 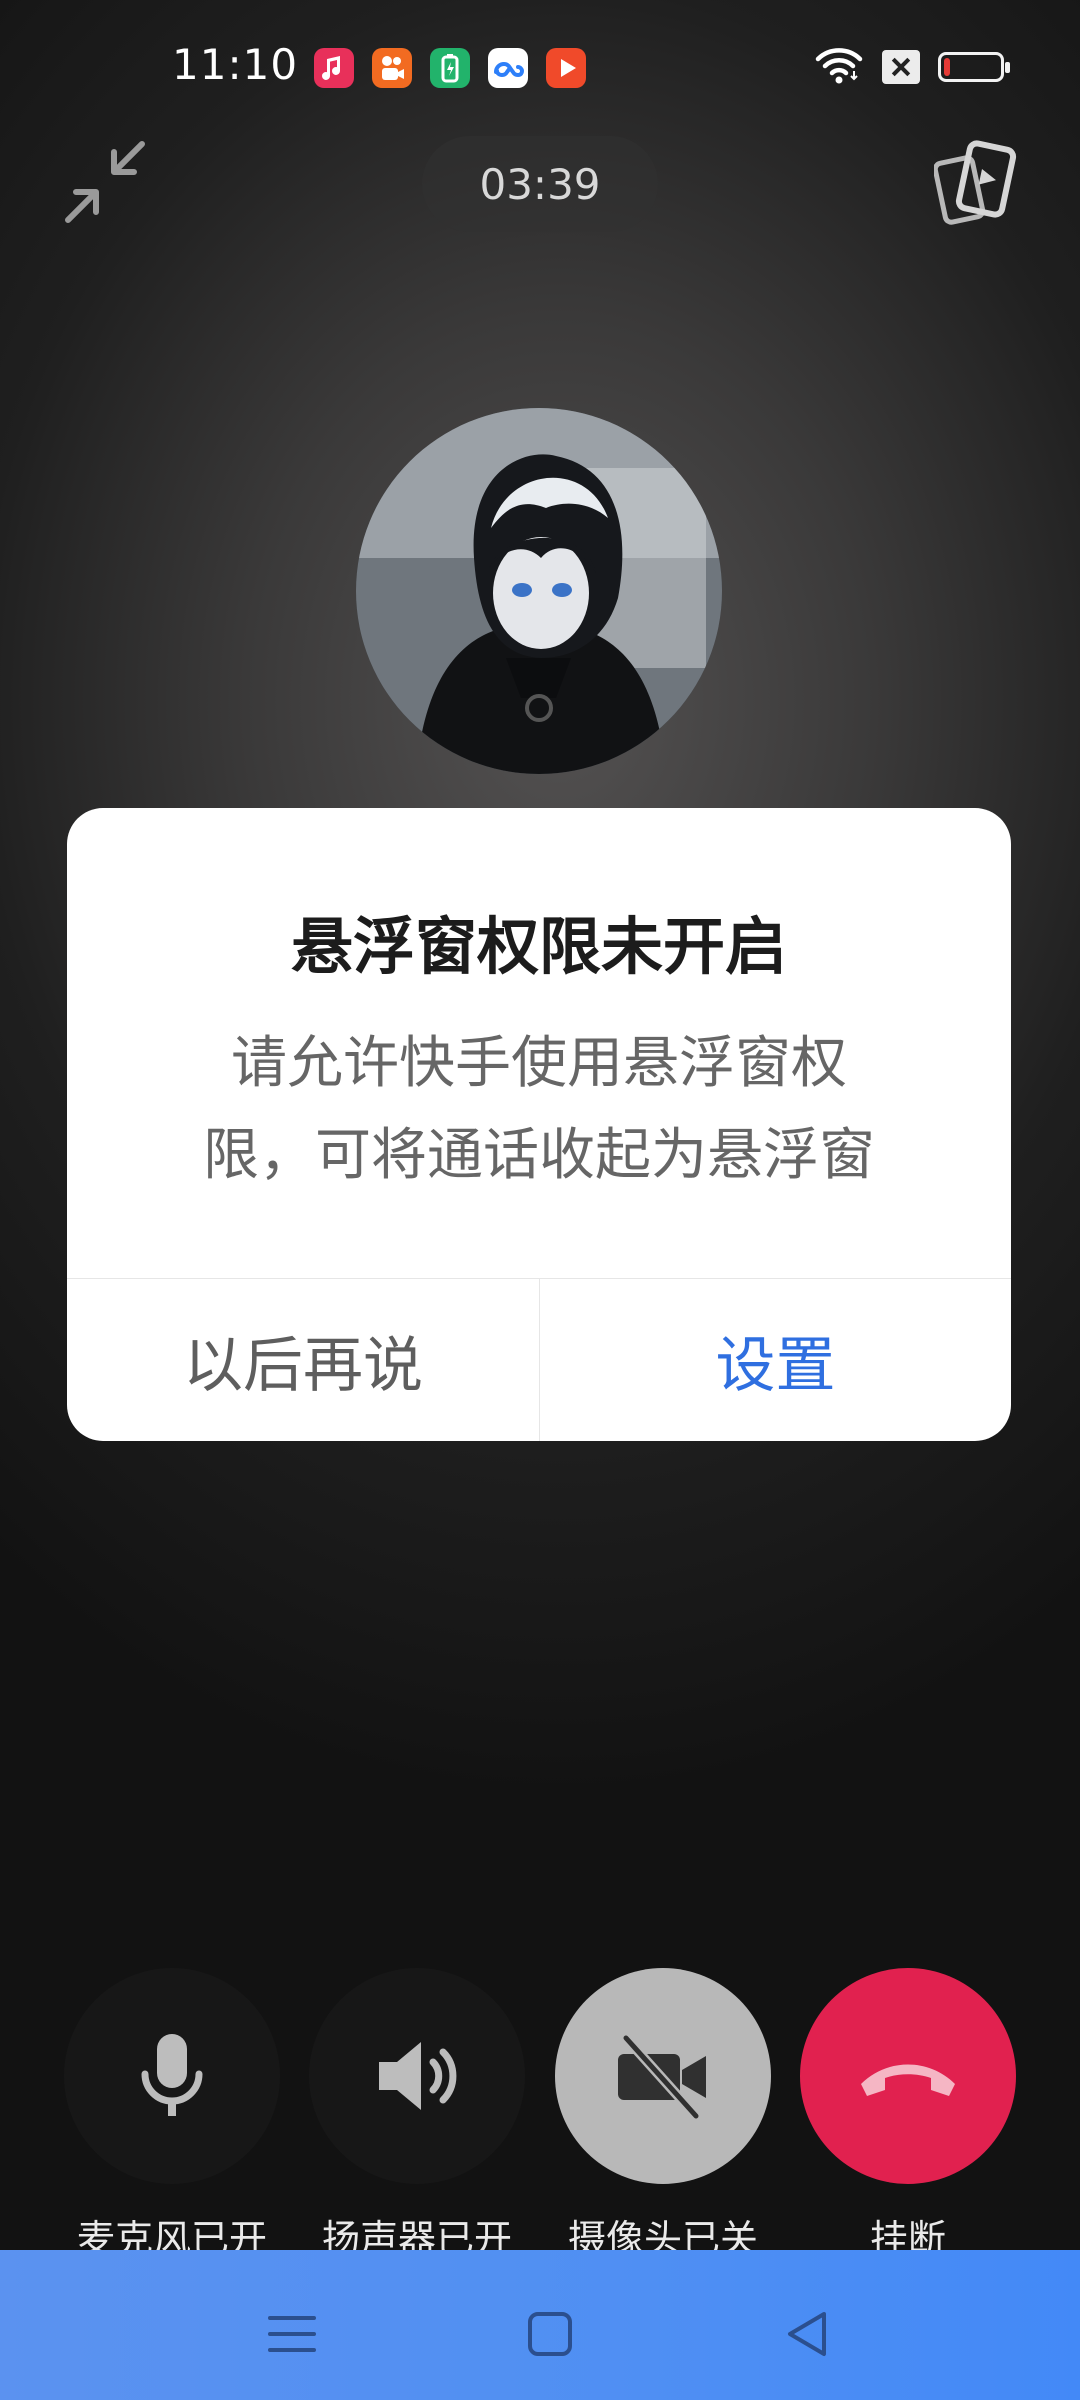 What do you see at coordinates (540, 184) in the screenshot?
I see `call-duration: 03:39` at bounding box center [540, 184].